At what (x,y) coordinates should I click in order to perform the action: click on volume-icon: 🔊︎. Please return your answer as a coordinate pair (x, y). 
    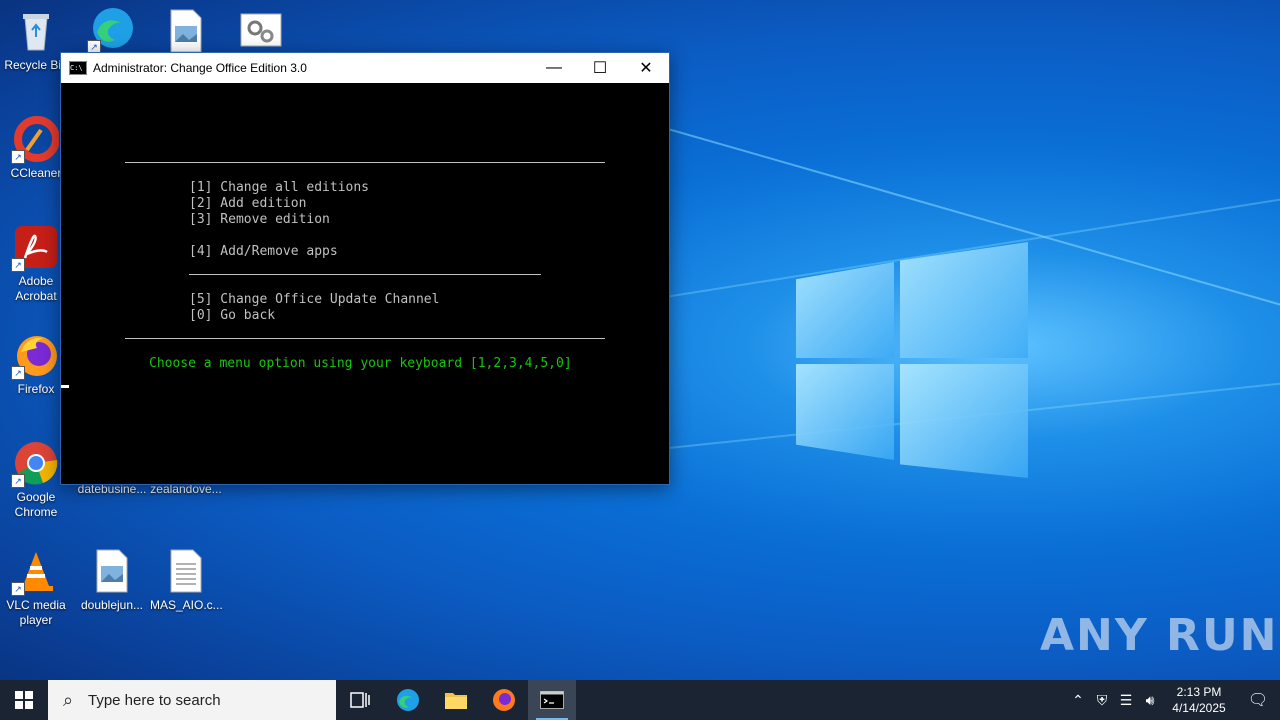
    Looking at the image, I should click on (1150, 700).